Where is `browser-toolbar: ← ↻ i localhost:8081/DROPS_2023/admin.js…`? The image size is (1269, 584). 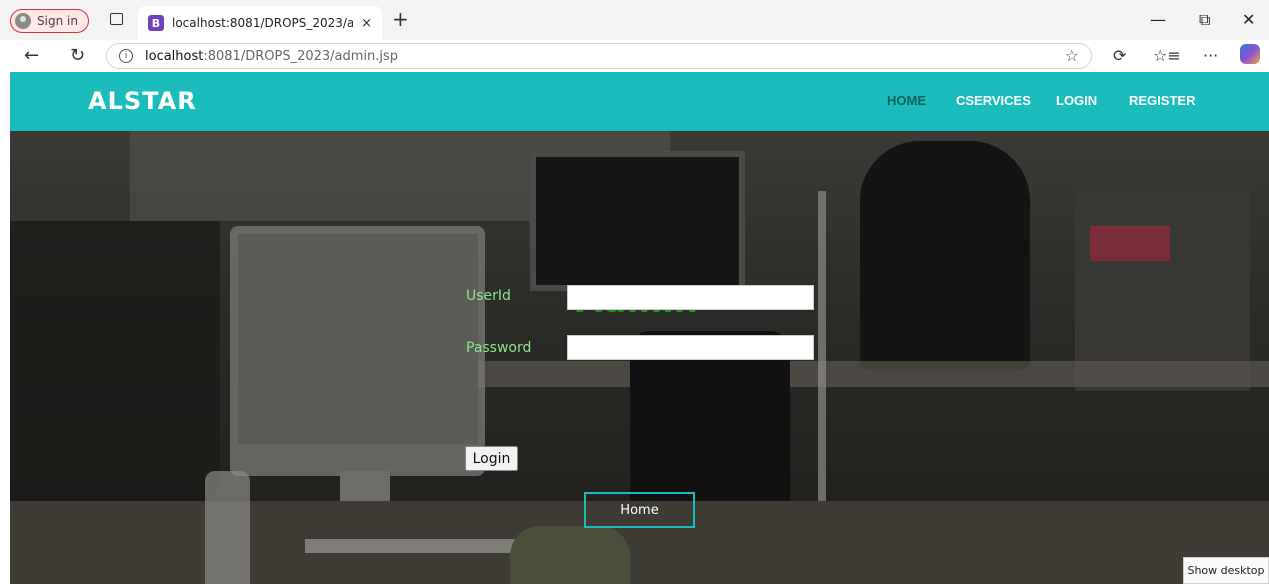
browser-toolbar: ← ↻ i localhost:8081/DROPS_2023/admin.js… is located at coordinates (634, 56).